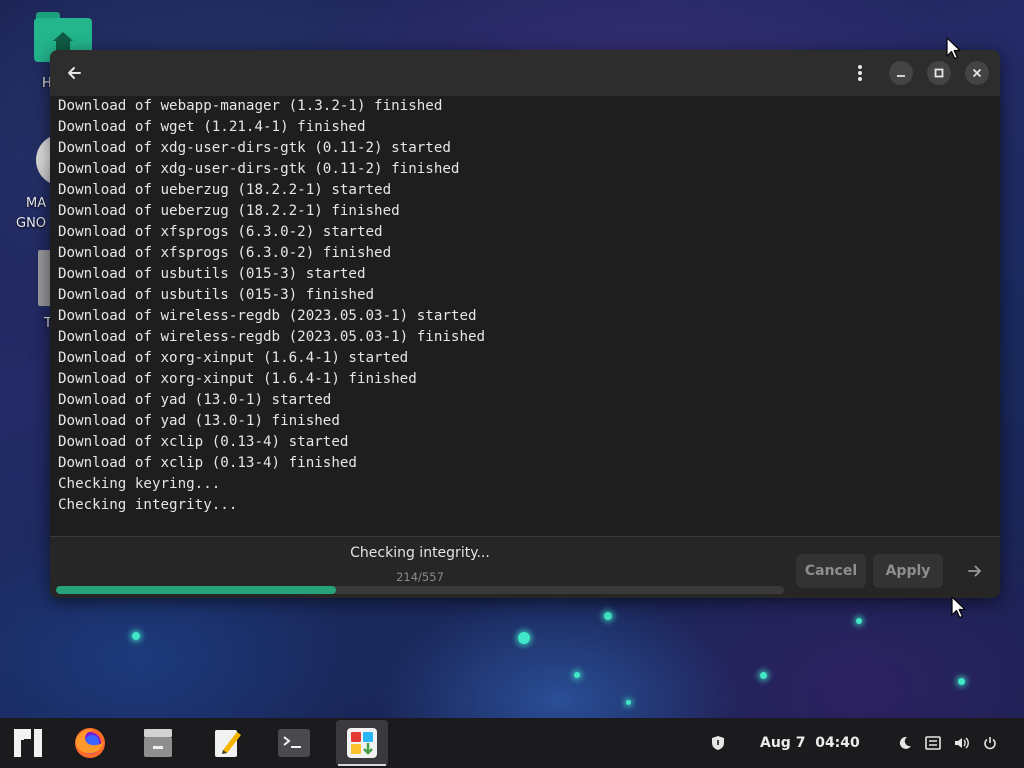 Image resolution: width=1024 pixels, height=768 pixels. I want to click on clock: Aug 7 04:40, so click(810, 743).